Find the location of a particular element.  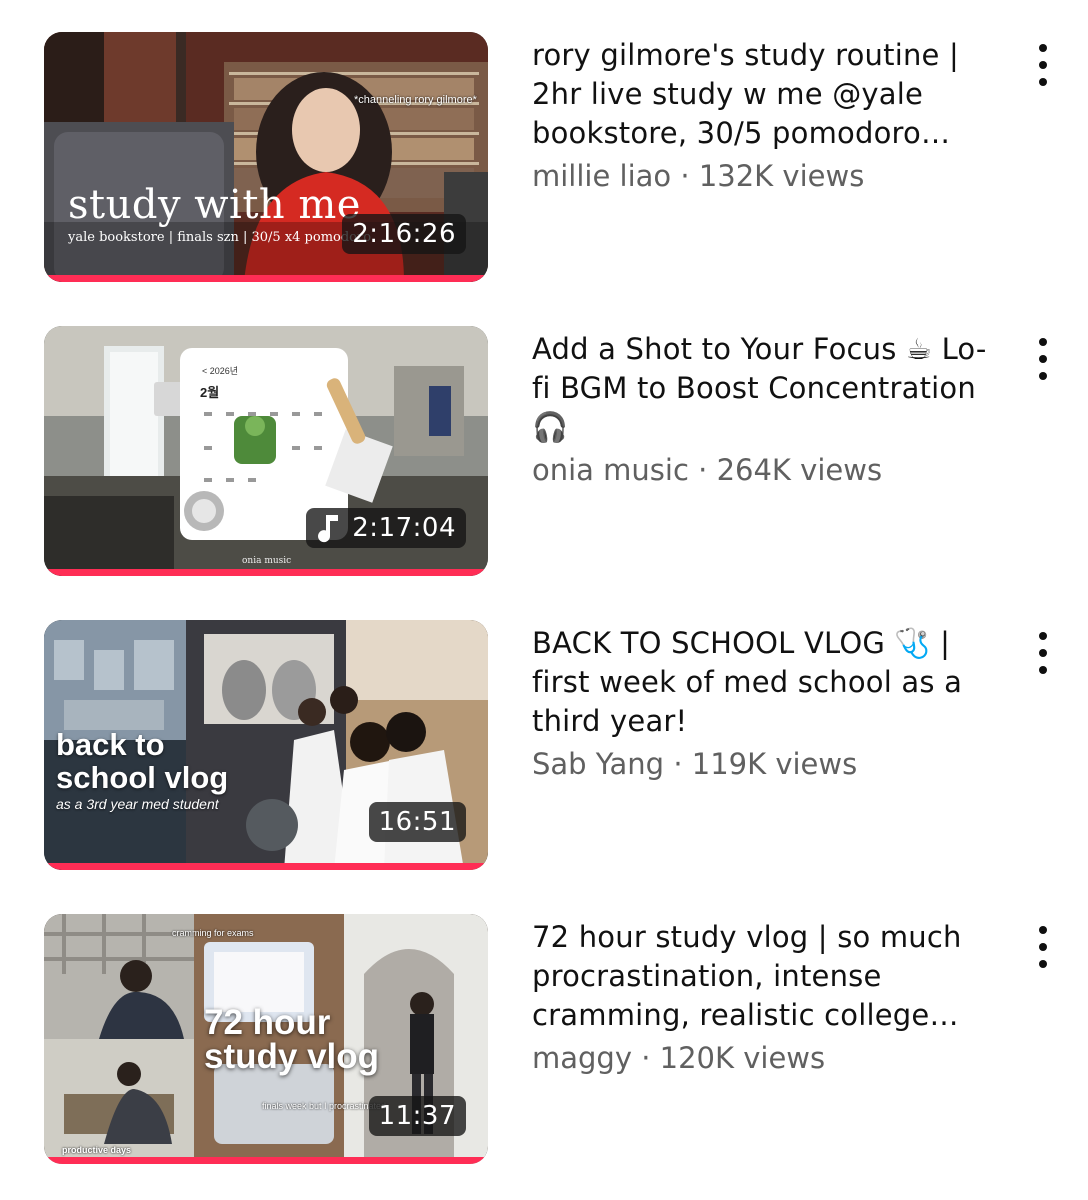

thumbnail-headline: study with me is located at coordinates (214, 205).